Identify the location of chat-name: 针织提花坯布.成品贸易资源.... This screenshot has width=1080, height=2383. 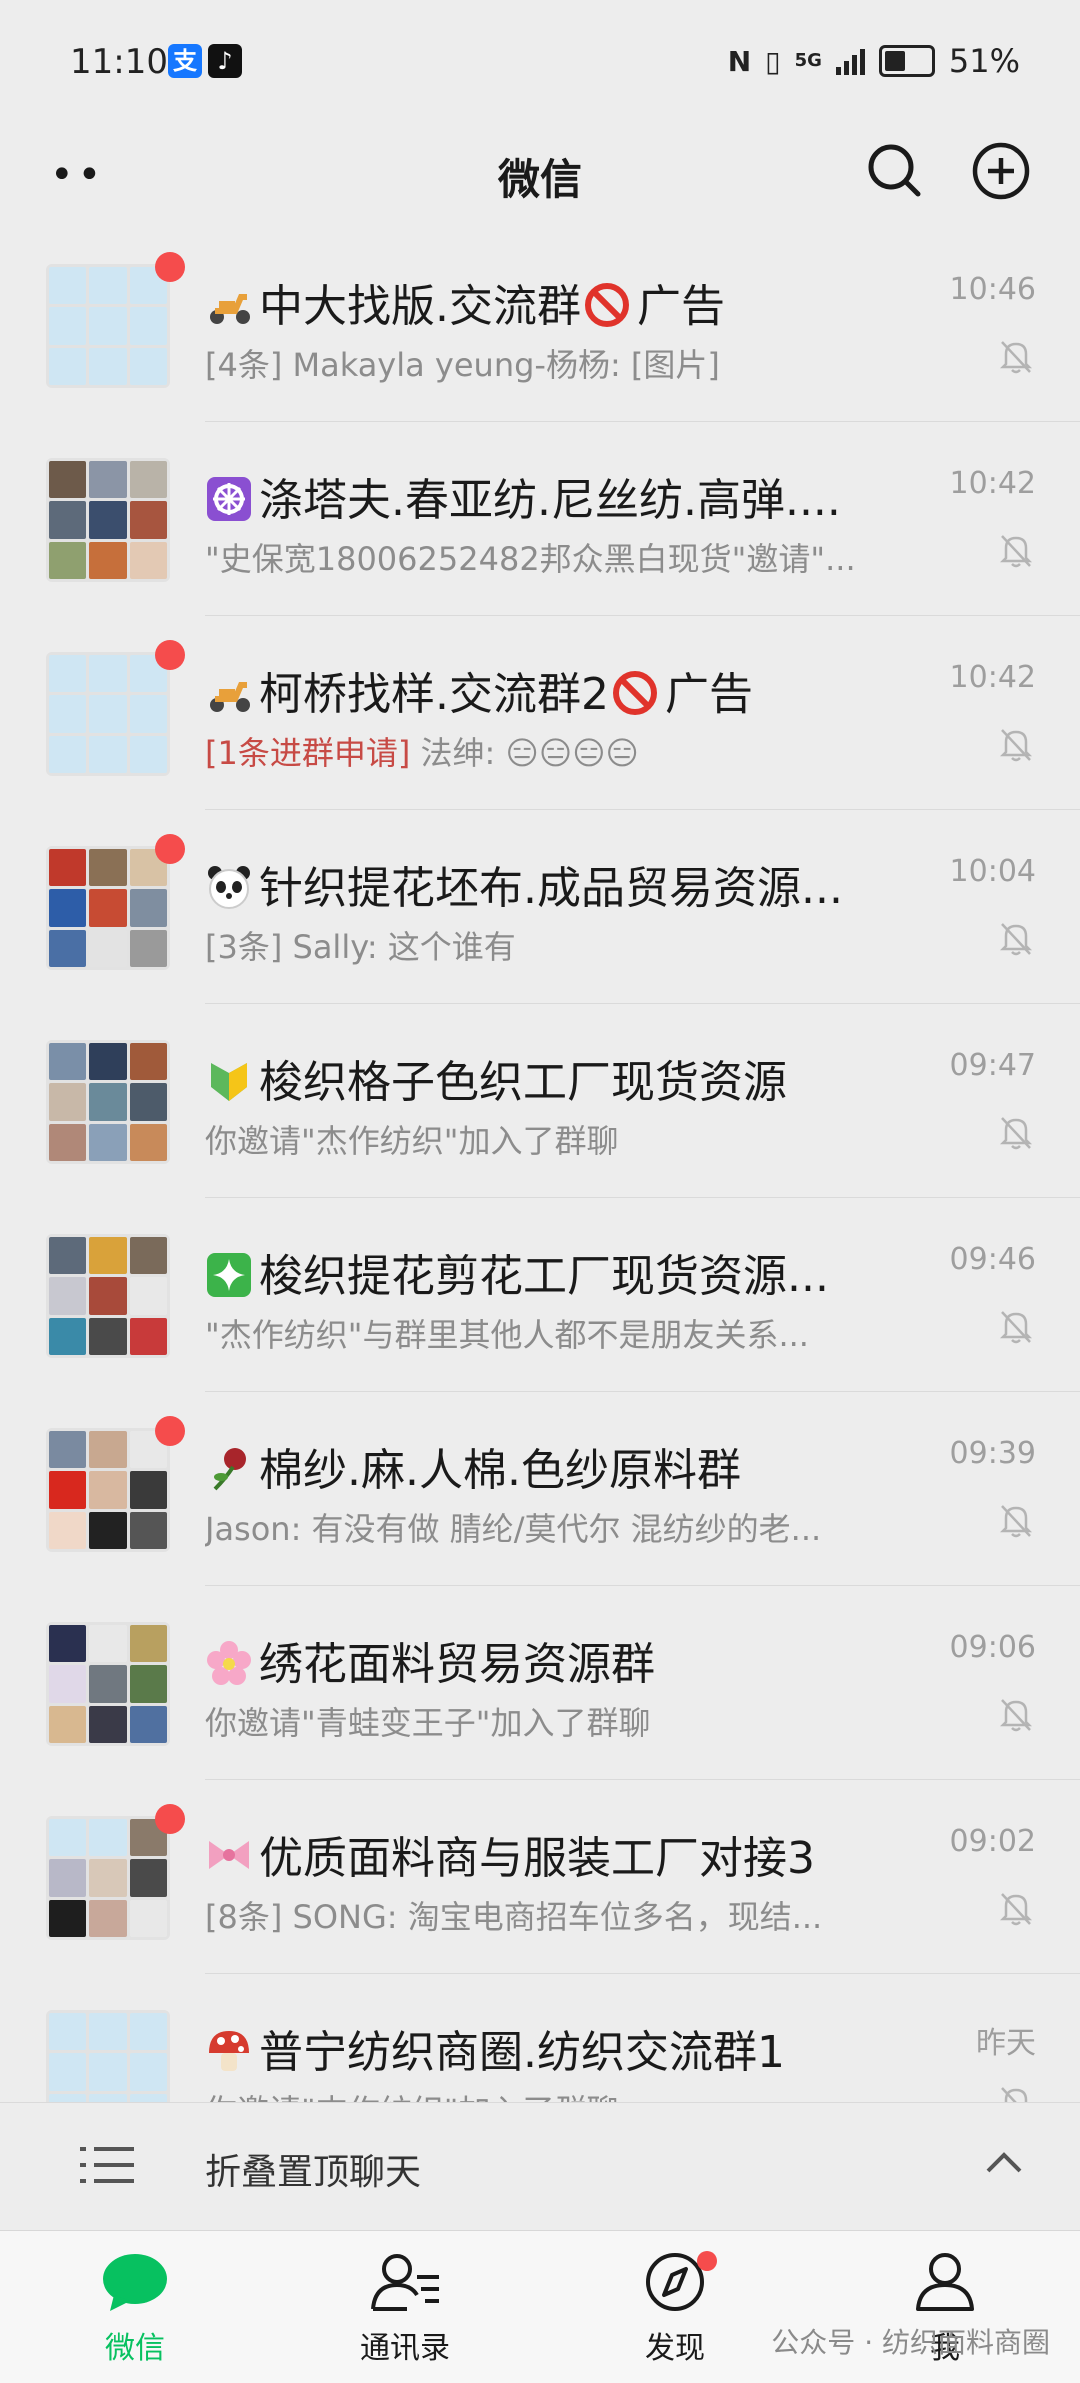
(525, 884).